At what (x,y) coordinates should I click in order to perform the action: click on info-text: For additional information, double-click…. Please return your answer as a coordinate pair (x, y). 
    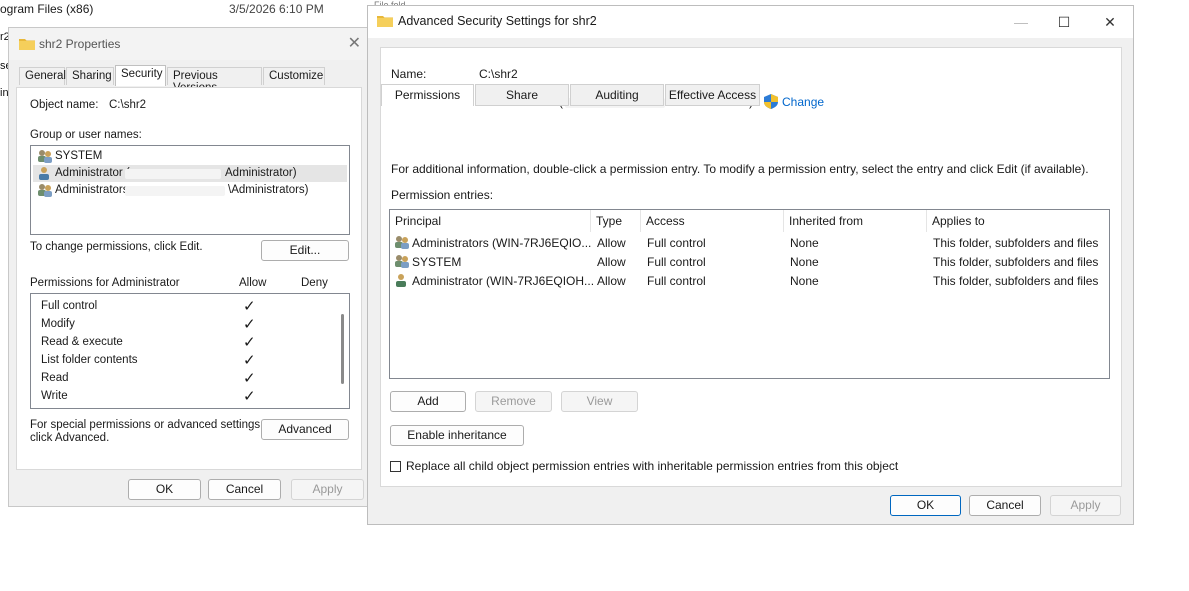
    Looking at the image, I should click on (740, 169).